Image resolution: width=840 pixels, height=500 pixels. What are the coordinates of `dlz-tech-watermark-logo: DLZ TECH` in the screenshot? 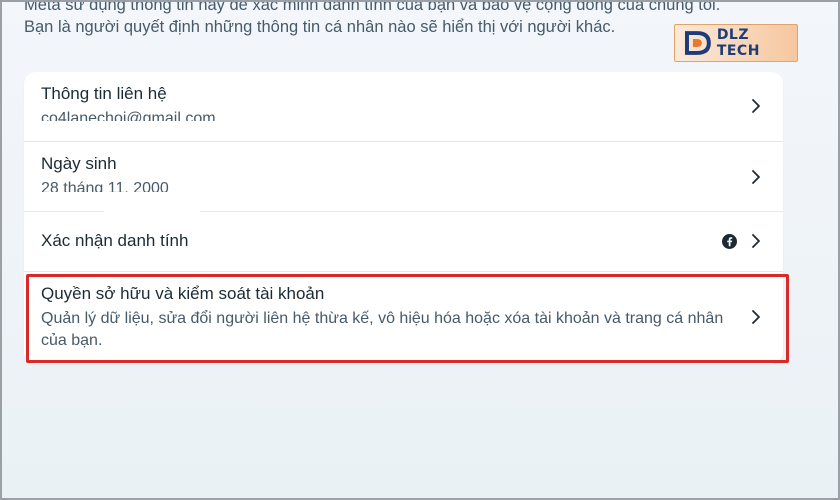 It's located at (736, 43).